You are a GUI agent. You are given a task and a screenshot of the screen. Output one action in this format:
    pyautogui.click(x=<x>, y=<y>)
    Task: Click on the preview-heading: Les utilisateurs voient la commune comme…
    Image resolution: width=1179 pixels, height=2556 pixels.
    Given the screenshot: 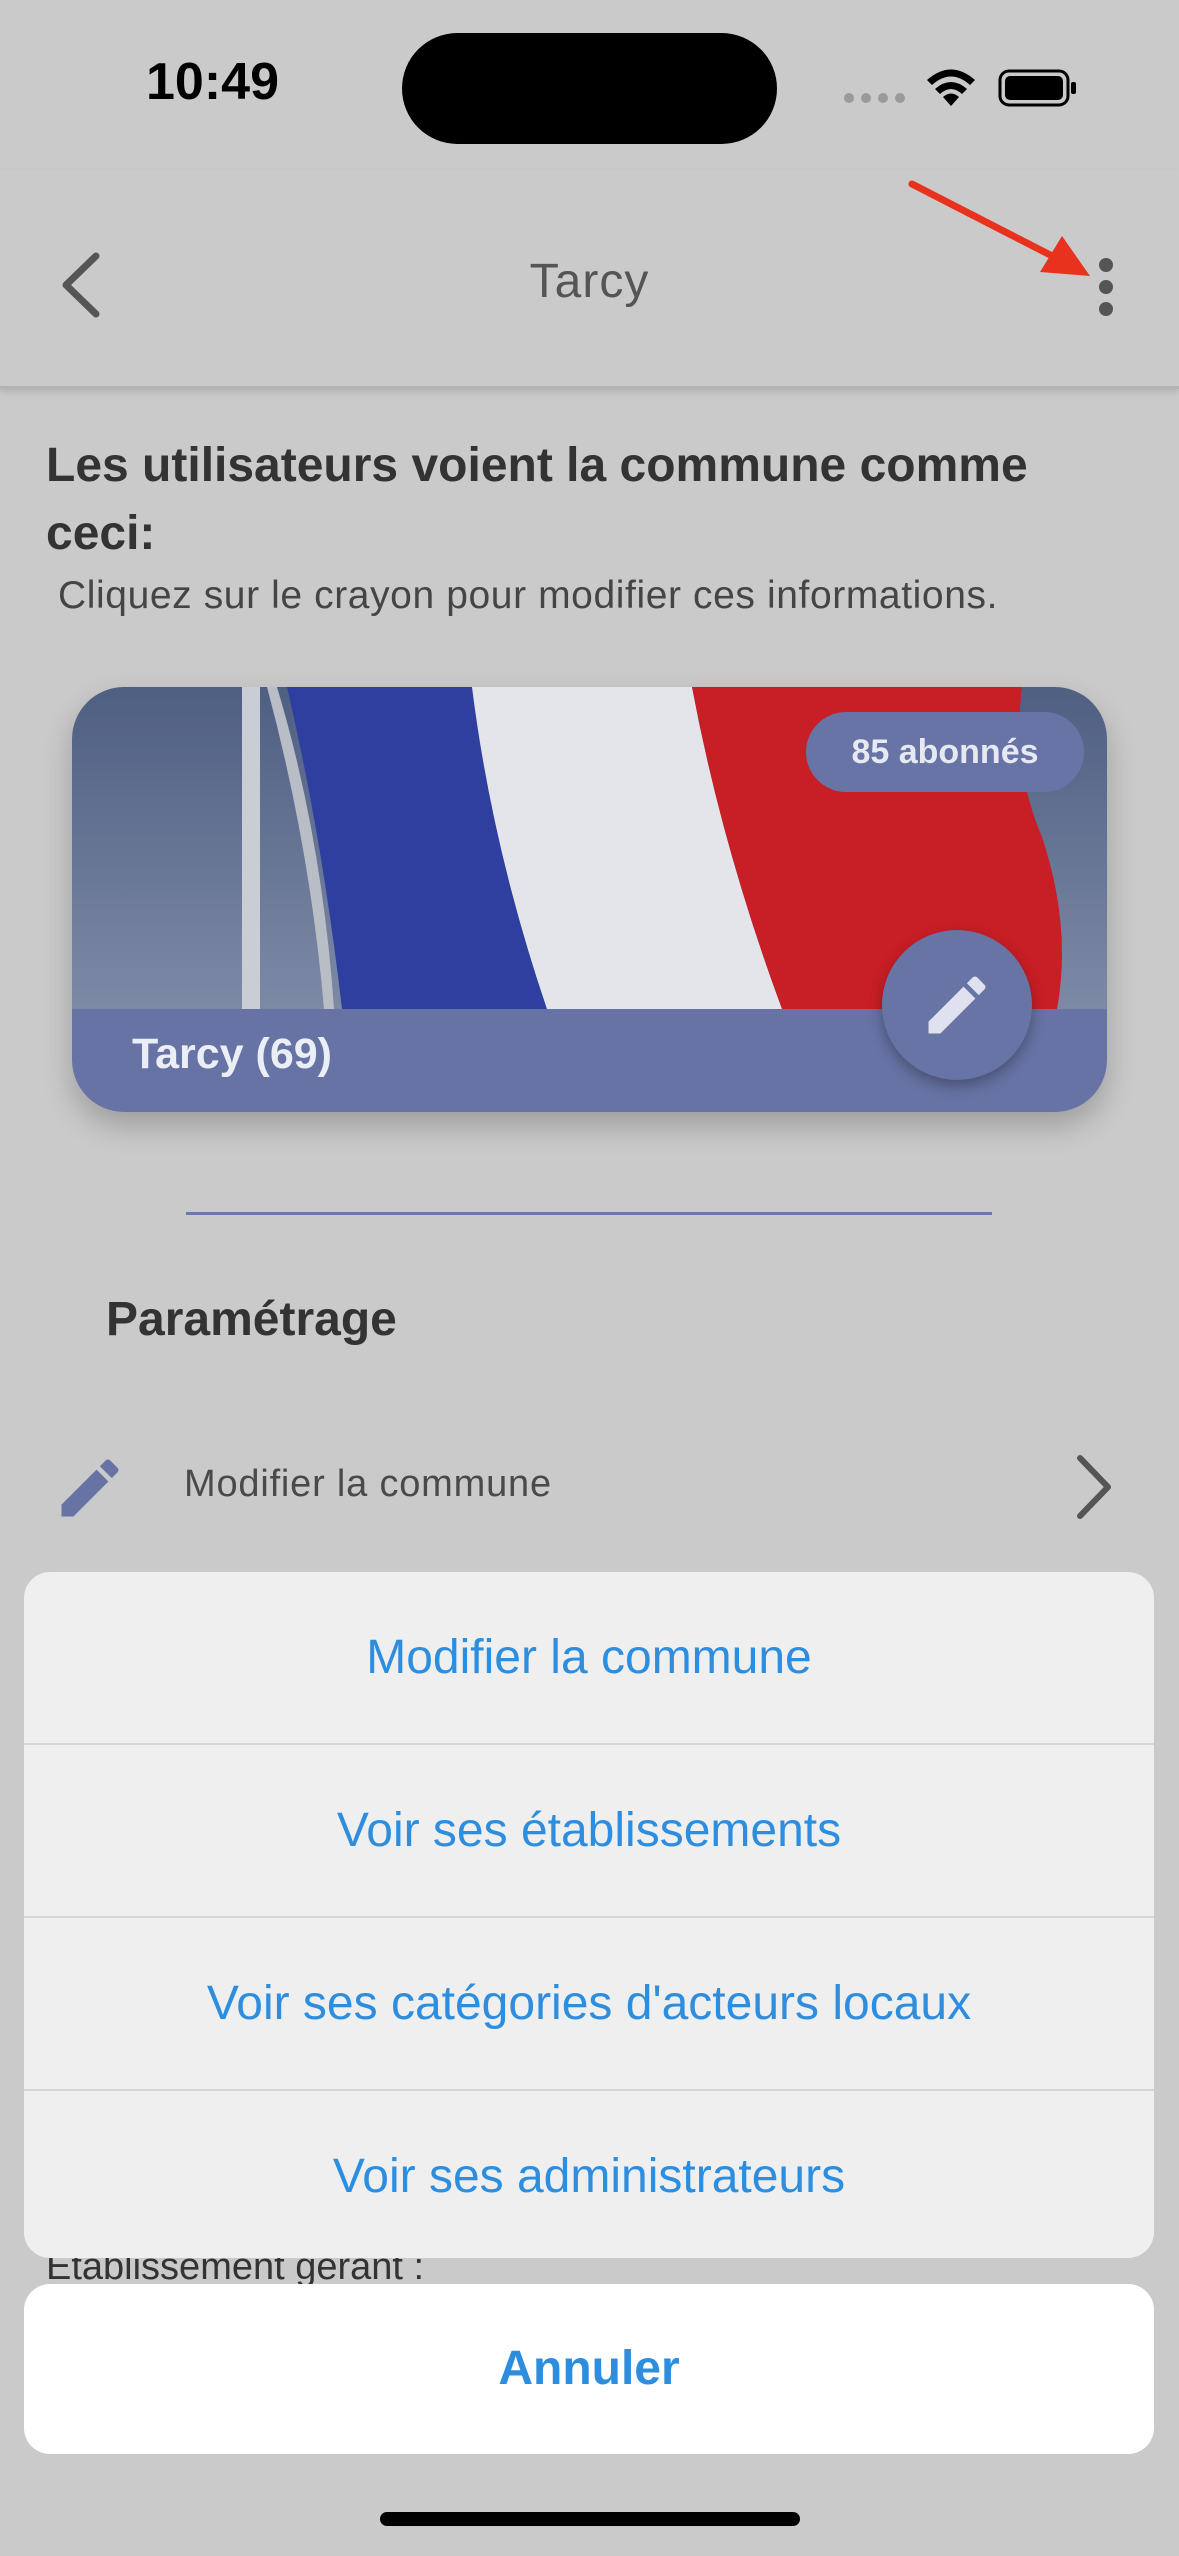 What is the action you would take?
    pyautogui.click(x=537, y=499)
    